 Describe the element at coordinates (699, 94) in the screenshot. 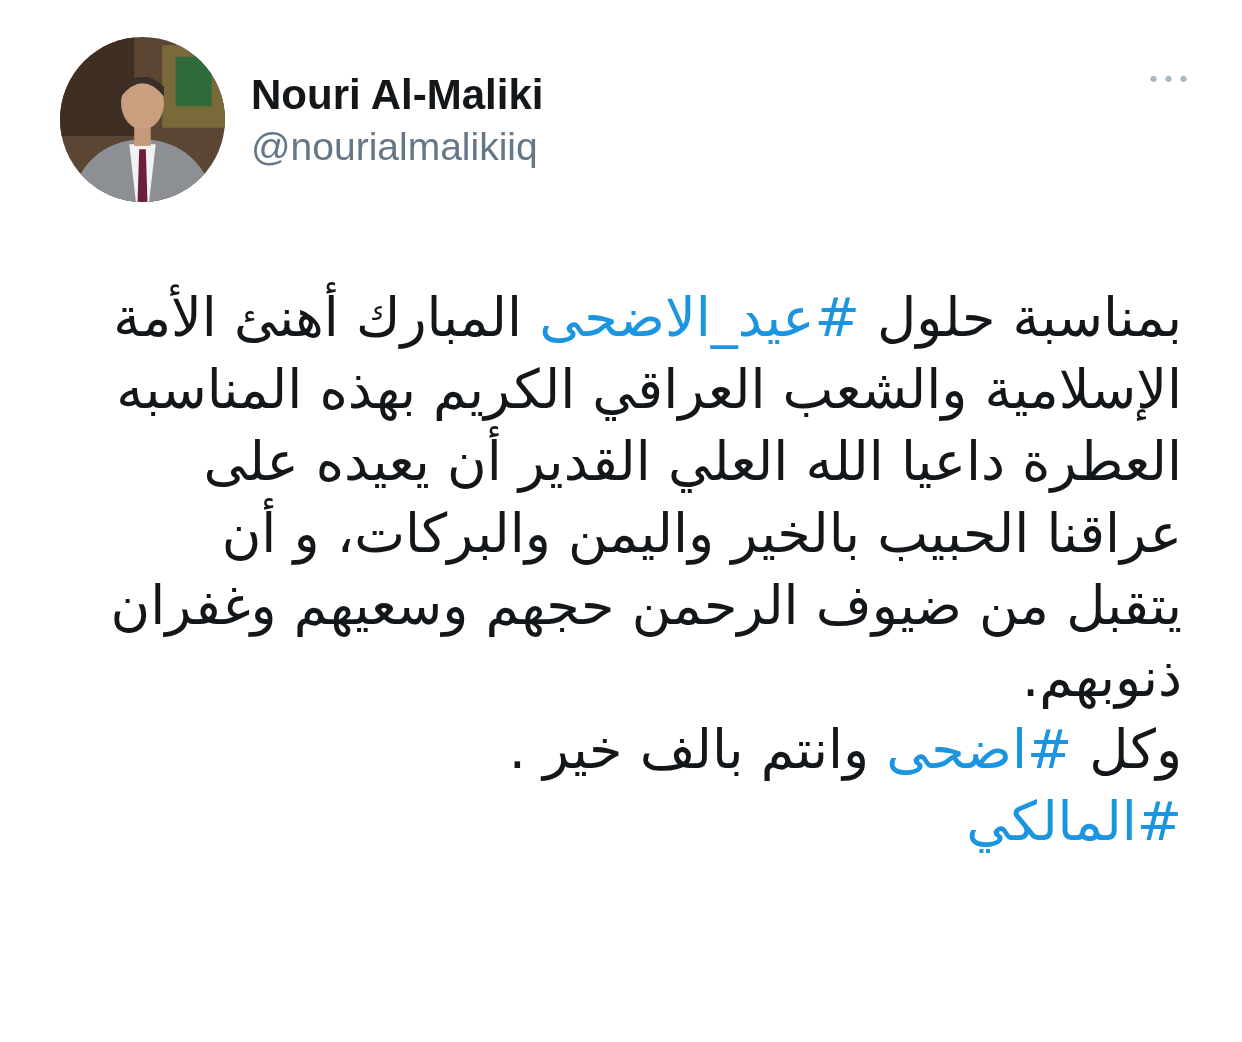

I see `author-name: Nouri Al-Maliki` at that location.